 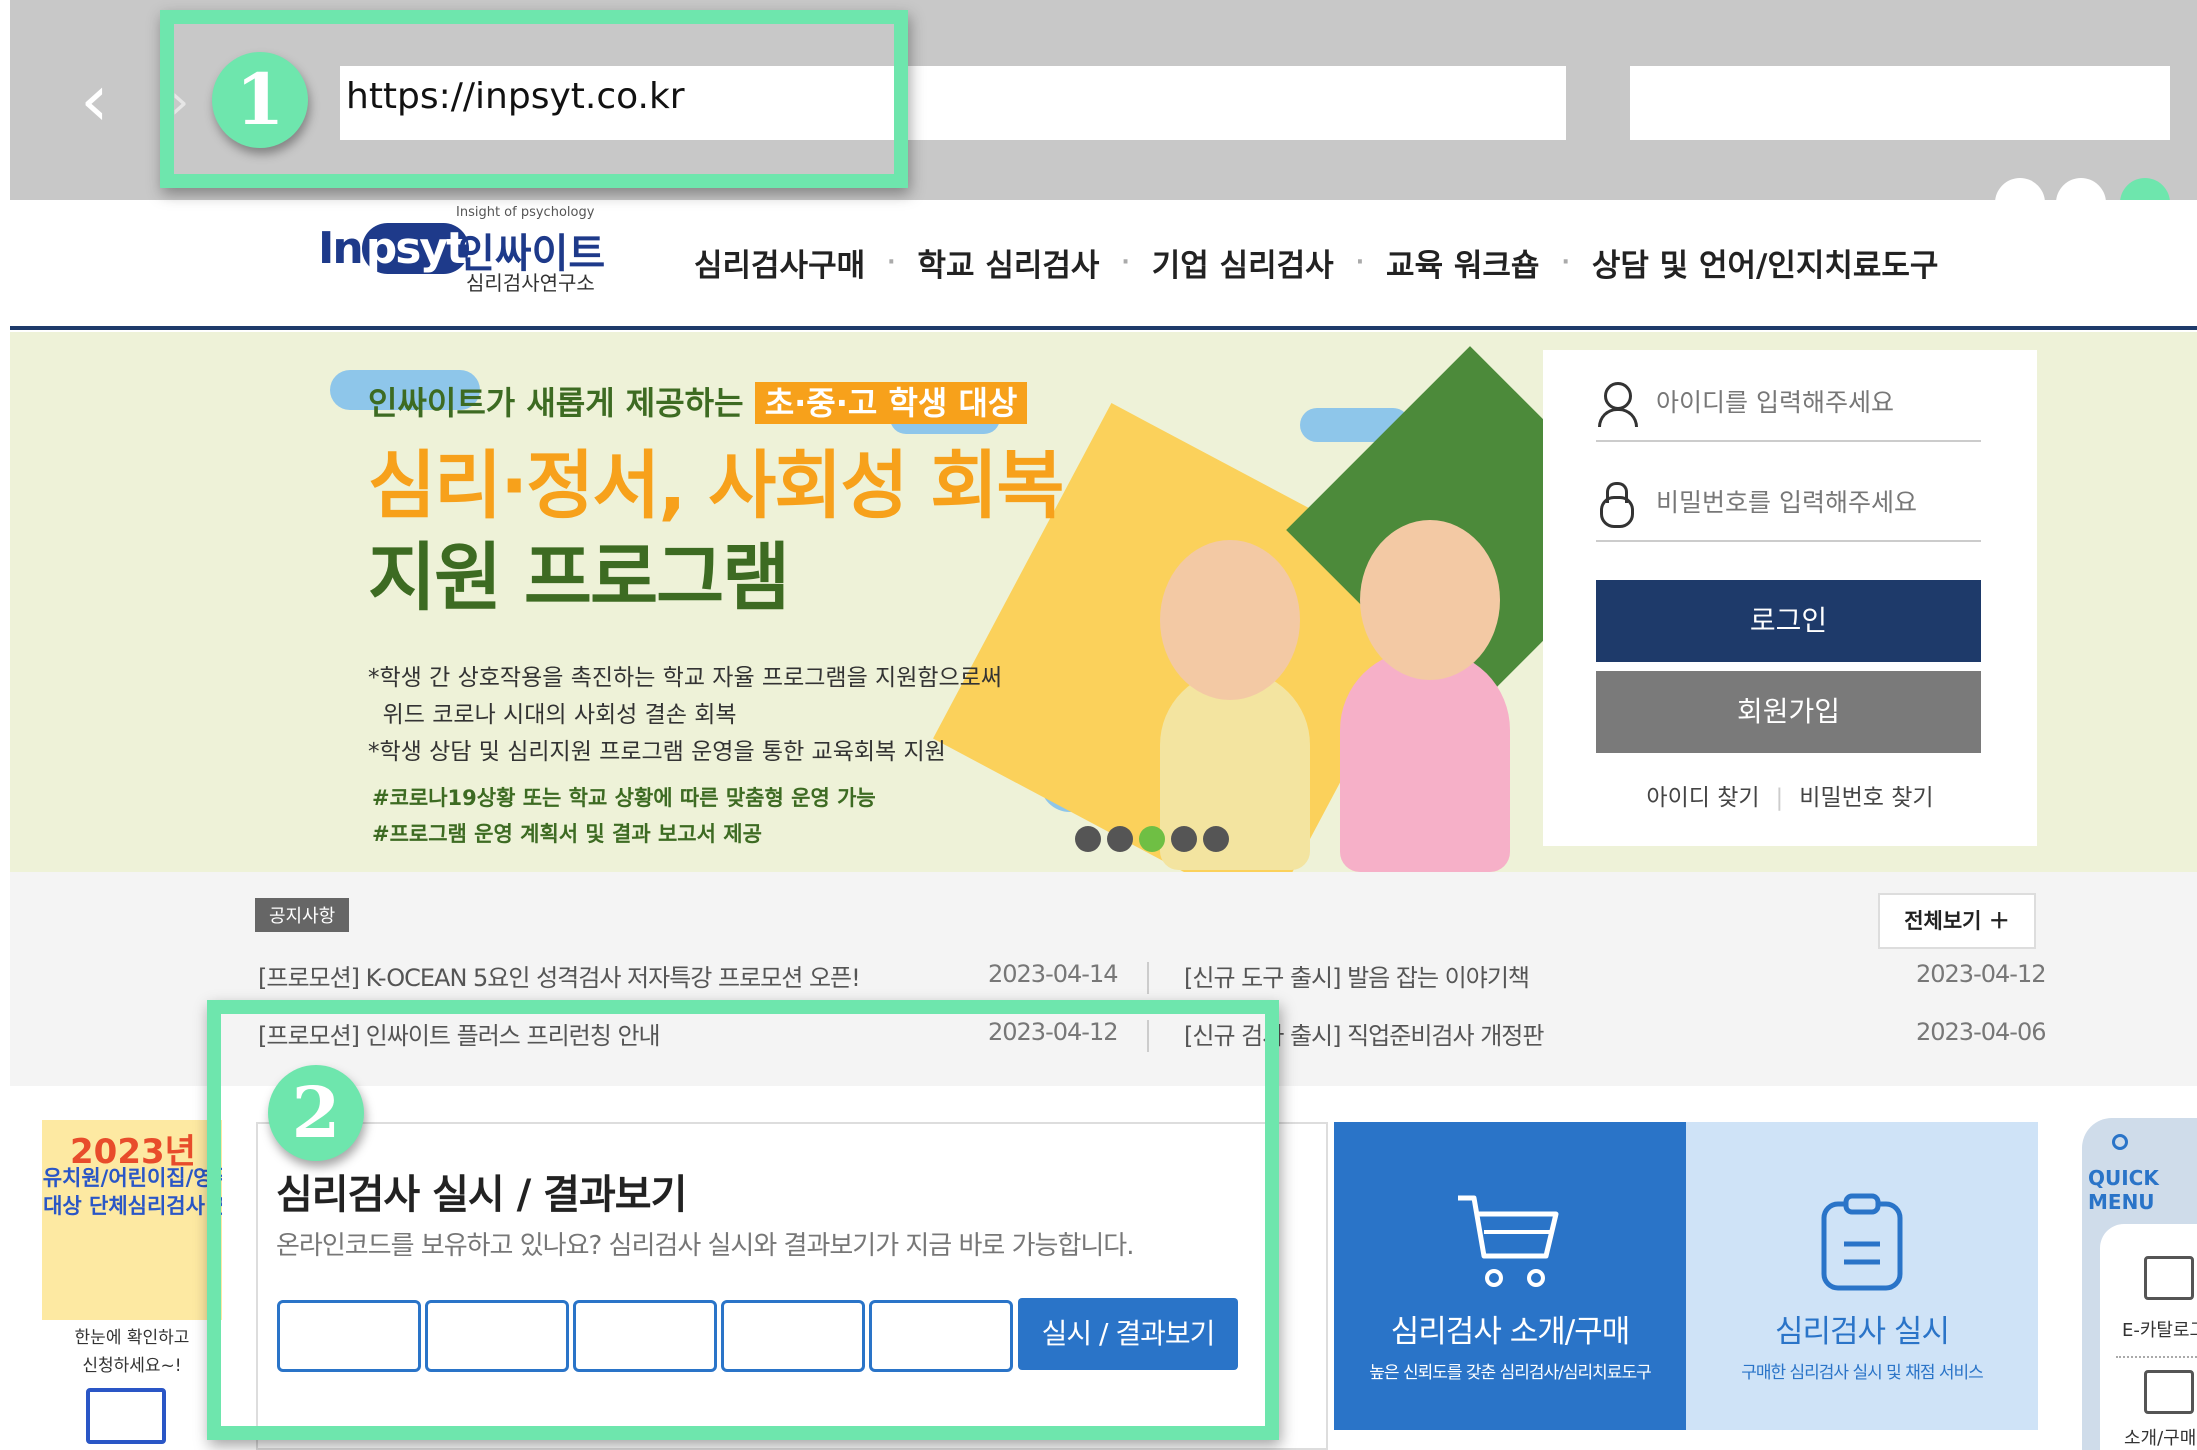 What do you see at coordinates (1862, 1242) in the screenshot?
I see `clipboard-icon` at bounding box center [1862, 1242].